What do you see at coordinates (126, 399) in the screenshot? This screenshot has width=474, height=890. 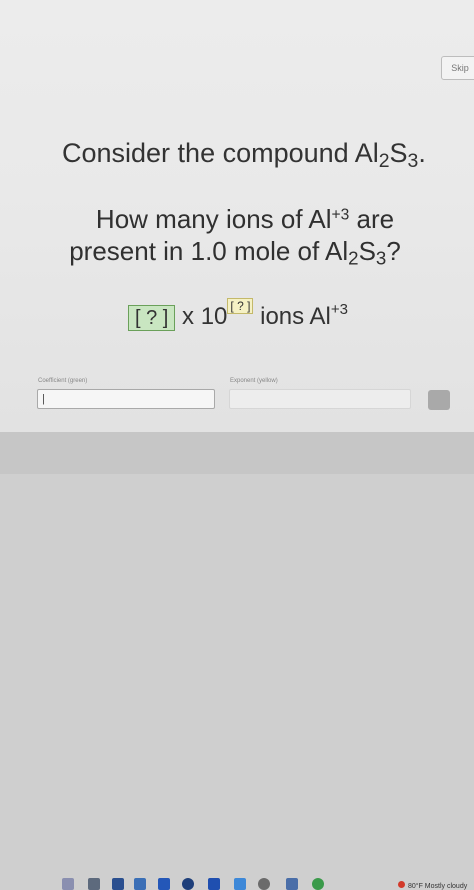 I see `coefficient-input: |` at bounding box center [126, 399].